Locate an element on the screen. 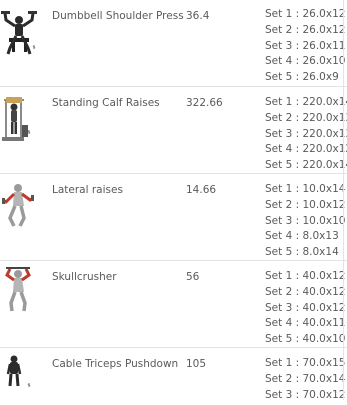 This screenshot has height=405, width=347. set-line: Set 3 : 26.0x11 is located at coordinates (305, 45).